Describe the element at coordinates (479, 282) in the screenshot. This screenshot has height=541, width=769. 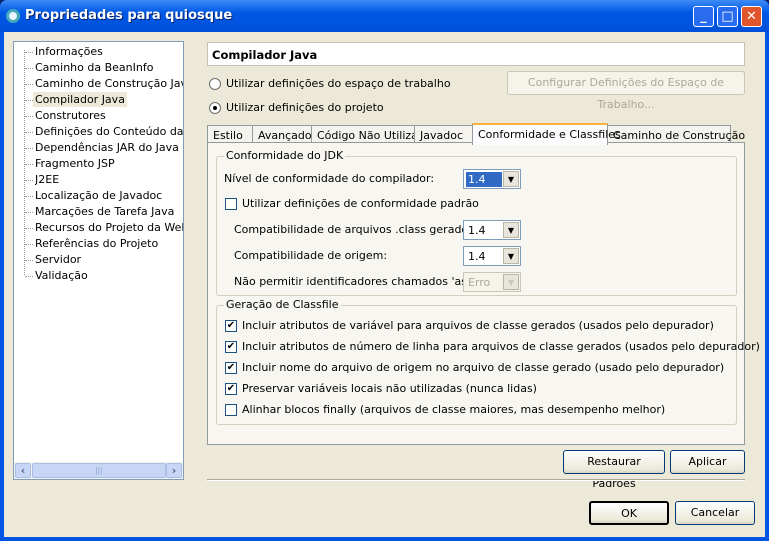
I see `select-value: Erro` at that location.